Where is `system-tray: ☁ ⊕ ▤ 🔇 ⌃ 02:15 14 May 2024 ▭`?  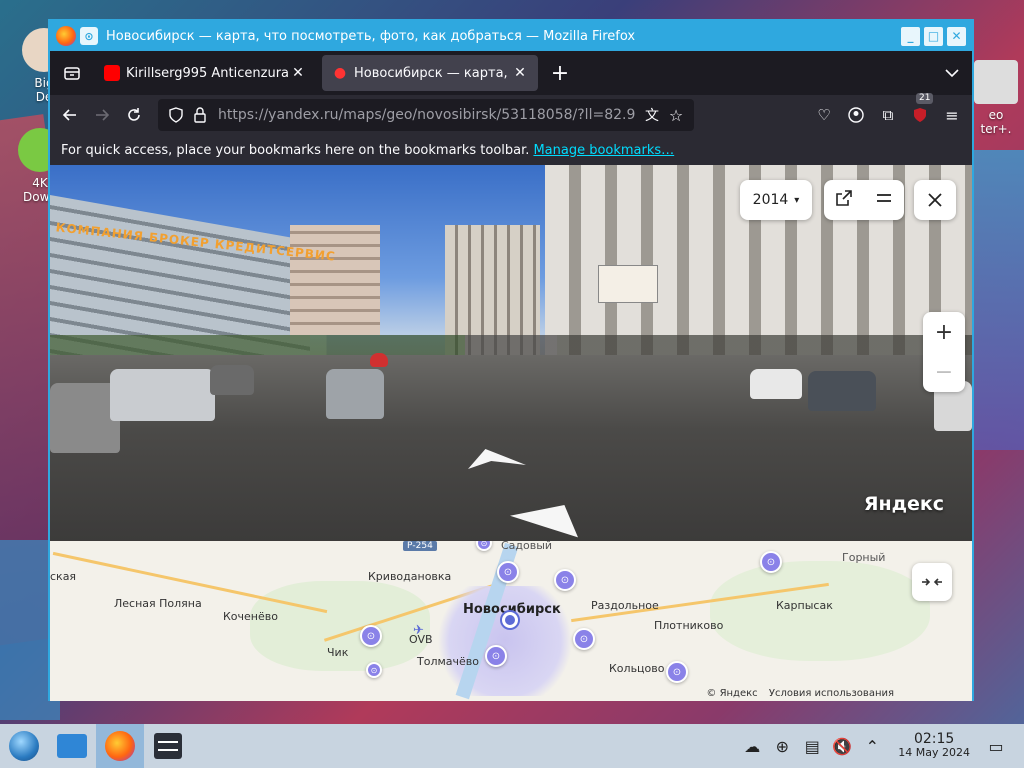 system-tray: ☁ ⊕ ▤ 🔇 ⌃ 02:15 14 May 2024 ▭ is located at coordinates (880, 746).